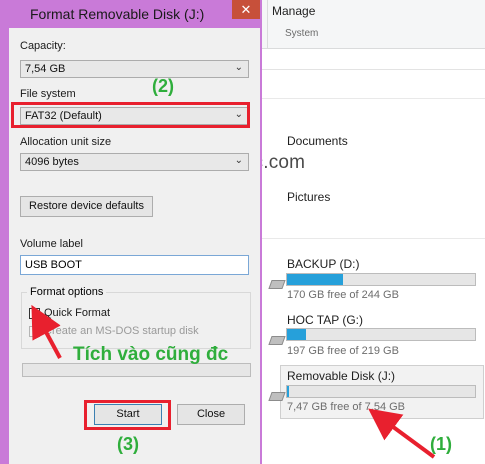 The width and height of the screenshot is (485, 464). Describe the element at coordinates (46, 331) in the screenshot. I see `arrow-quick-format` at that location.